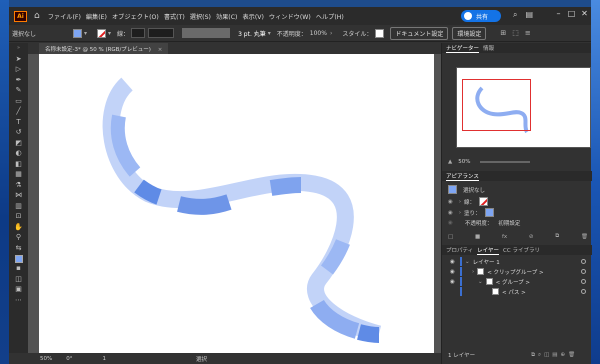  What do you see at coordinates (18, 143) in the screenshot?
I see `eraser-tool-icon: ◩` at bounding box center [18, 143].